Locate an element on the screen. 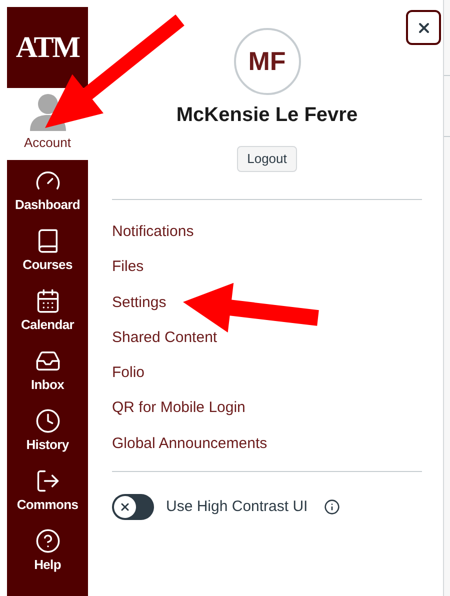  toggle-switch is located at coordinates (133, 507).